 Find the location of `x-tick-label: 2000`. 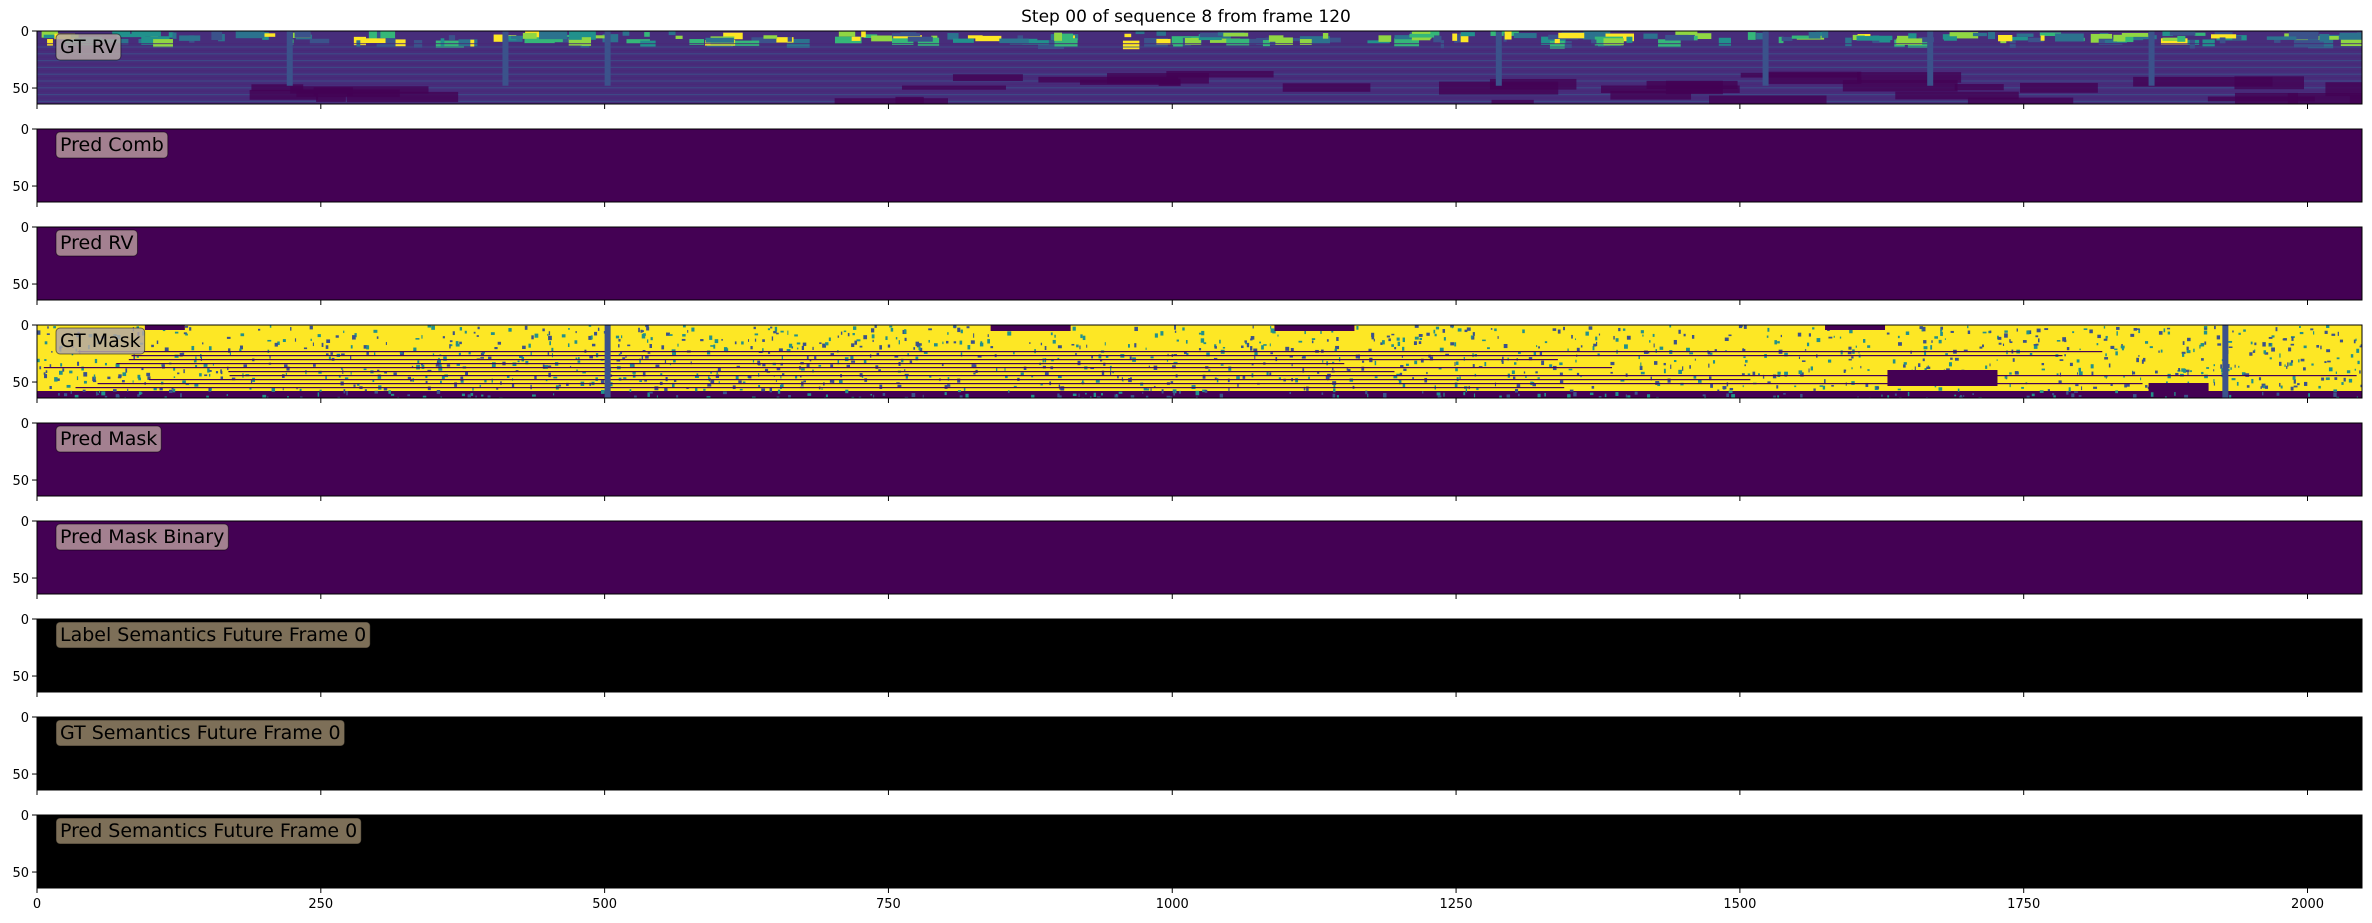

x-tick-label: 2000 is located at coordinates (2307, 904).